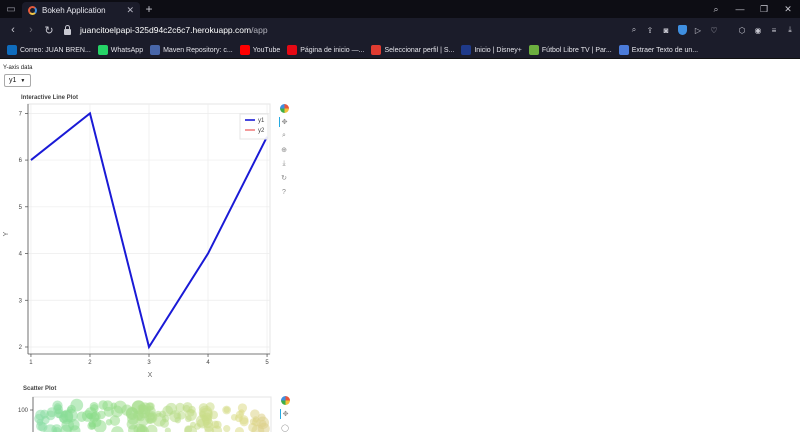 Image resolution: width=800 pixels, height=432 pixels. I want to click on line-plot-toolbar: ✥ ⌕ ⊕ ⤓ ↻ ?, so click(284, 150).